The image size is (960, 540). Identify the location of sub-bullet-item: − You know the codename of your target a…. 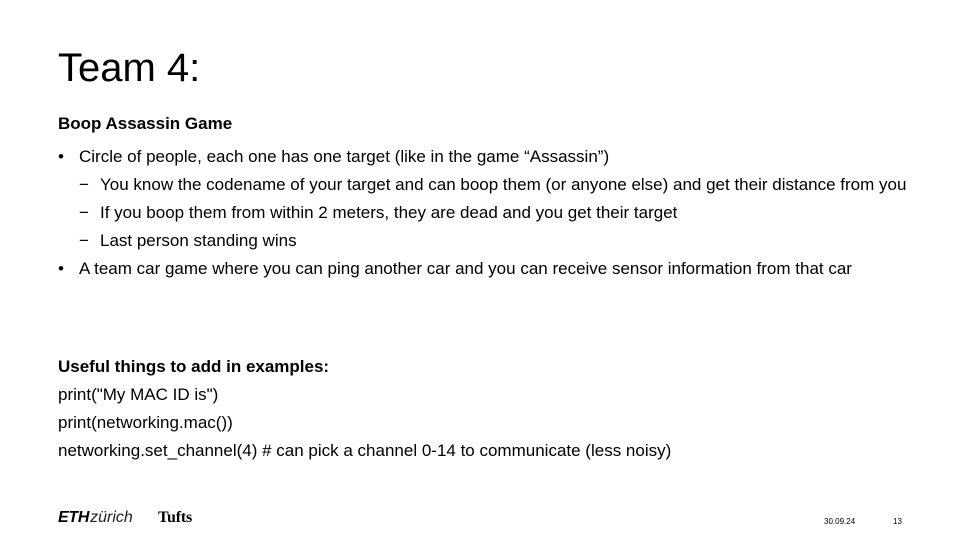
(483, 185).